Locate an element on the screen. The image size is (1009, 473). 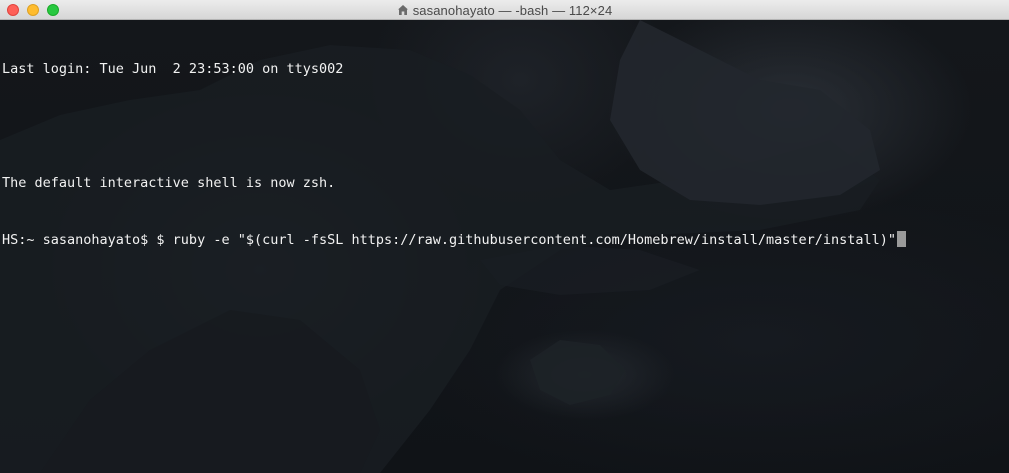
home-folder-icon is located at coordinates (402, 10).